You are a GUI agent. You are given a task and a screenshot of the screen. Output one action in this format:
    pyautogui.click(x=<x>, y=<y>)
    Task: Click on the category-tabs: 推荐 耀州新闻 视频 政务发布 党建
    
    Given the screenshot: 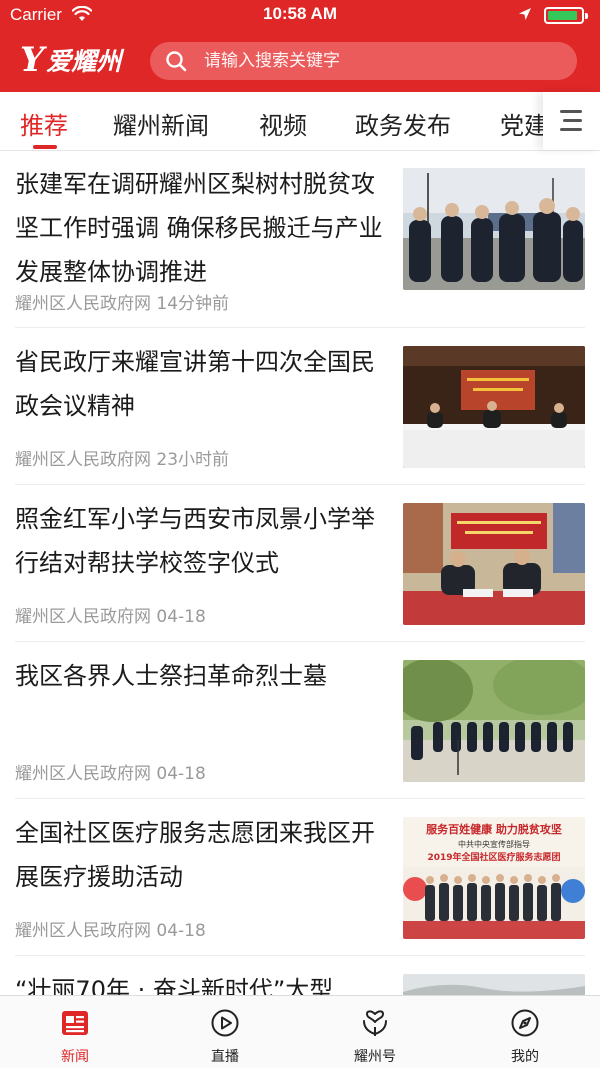 What is the action you would take?
    pyautogui.click(x=300, y=121)
    